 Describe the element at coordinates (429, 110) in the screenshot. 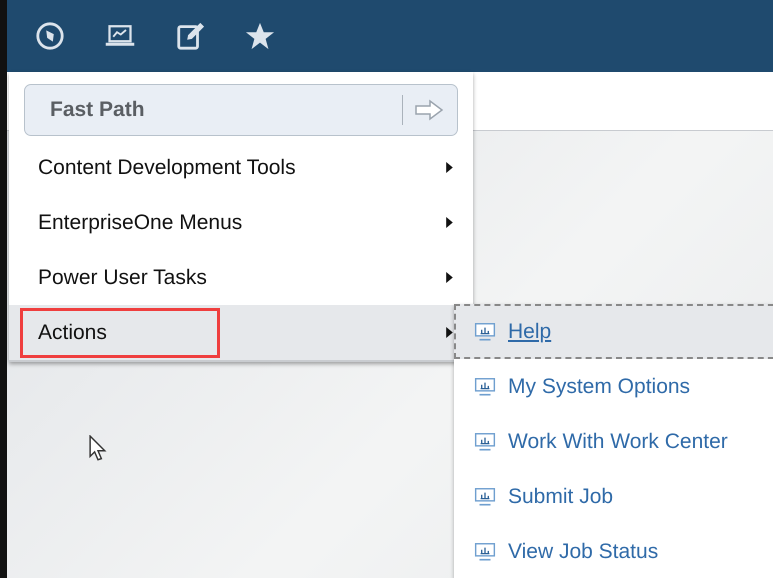

I see `arrow-right-icon` at that location.